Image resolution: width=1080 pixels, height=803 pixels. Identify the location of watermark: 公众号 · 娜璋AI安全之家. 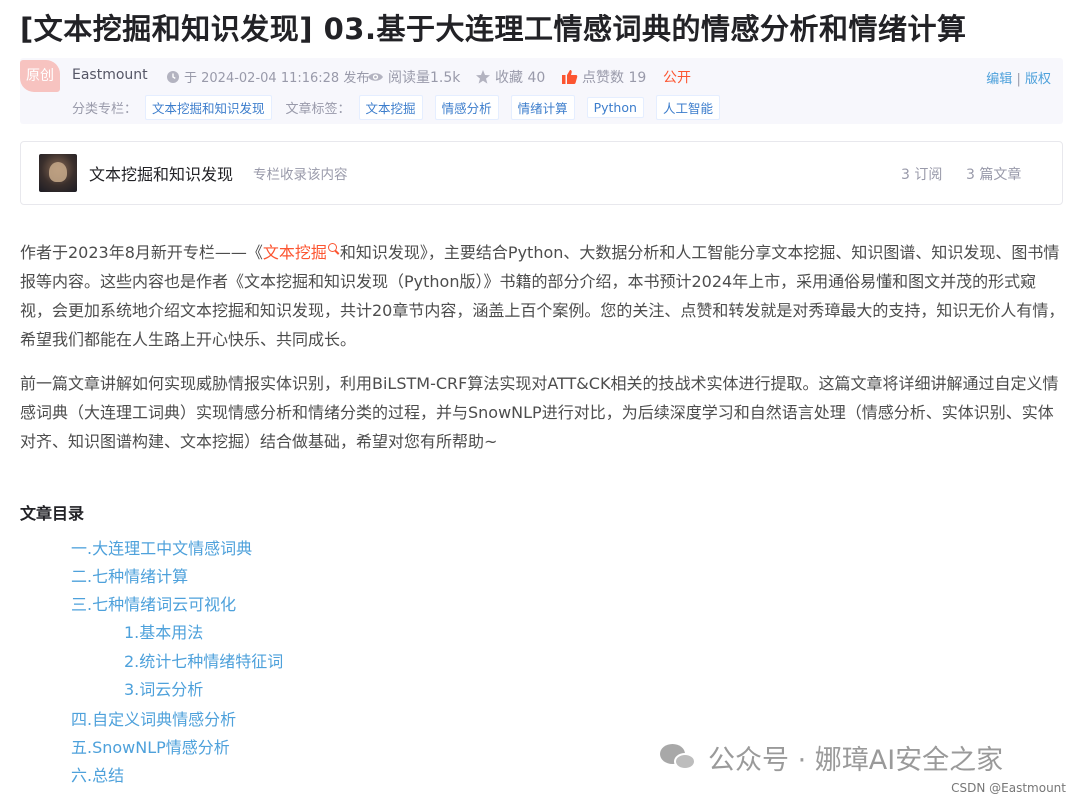
(831, 757).